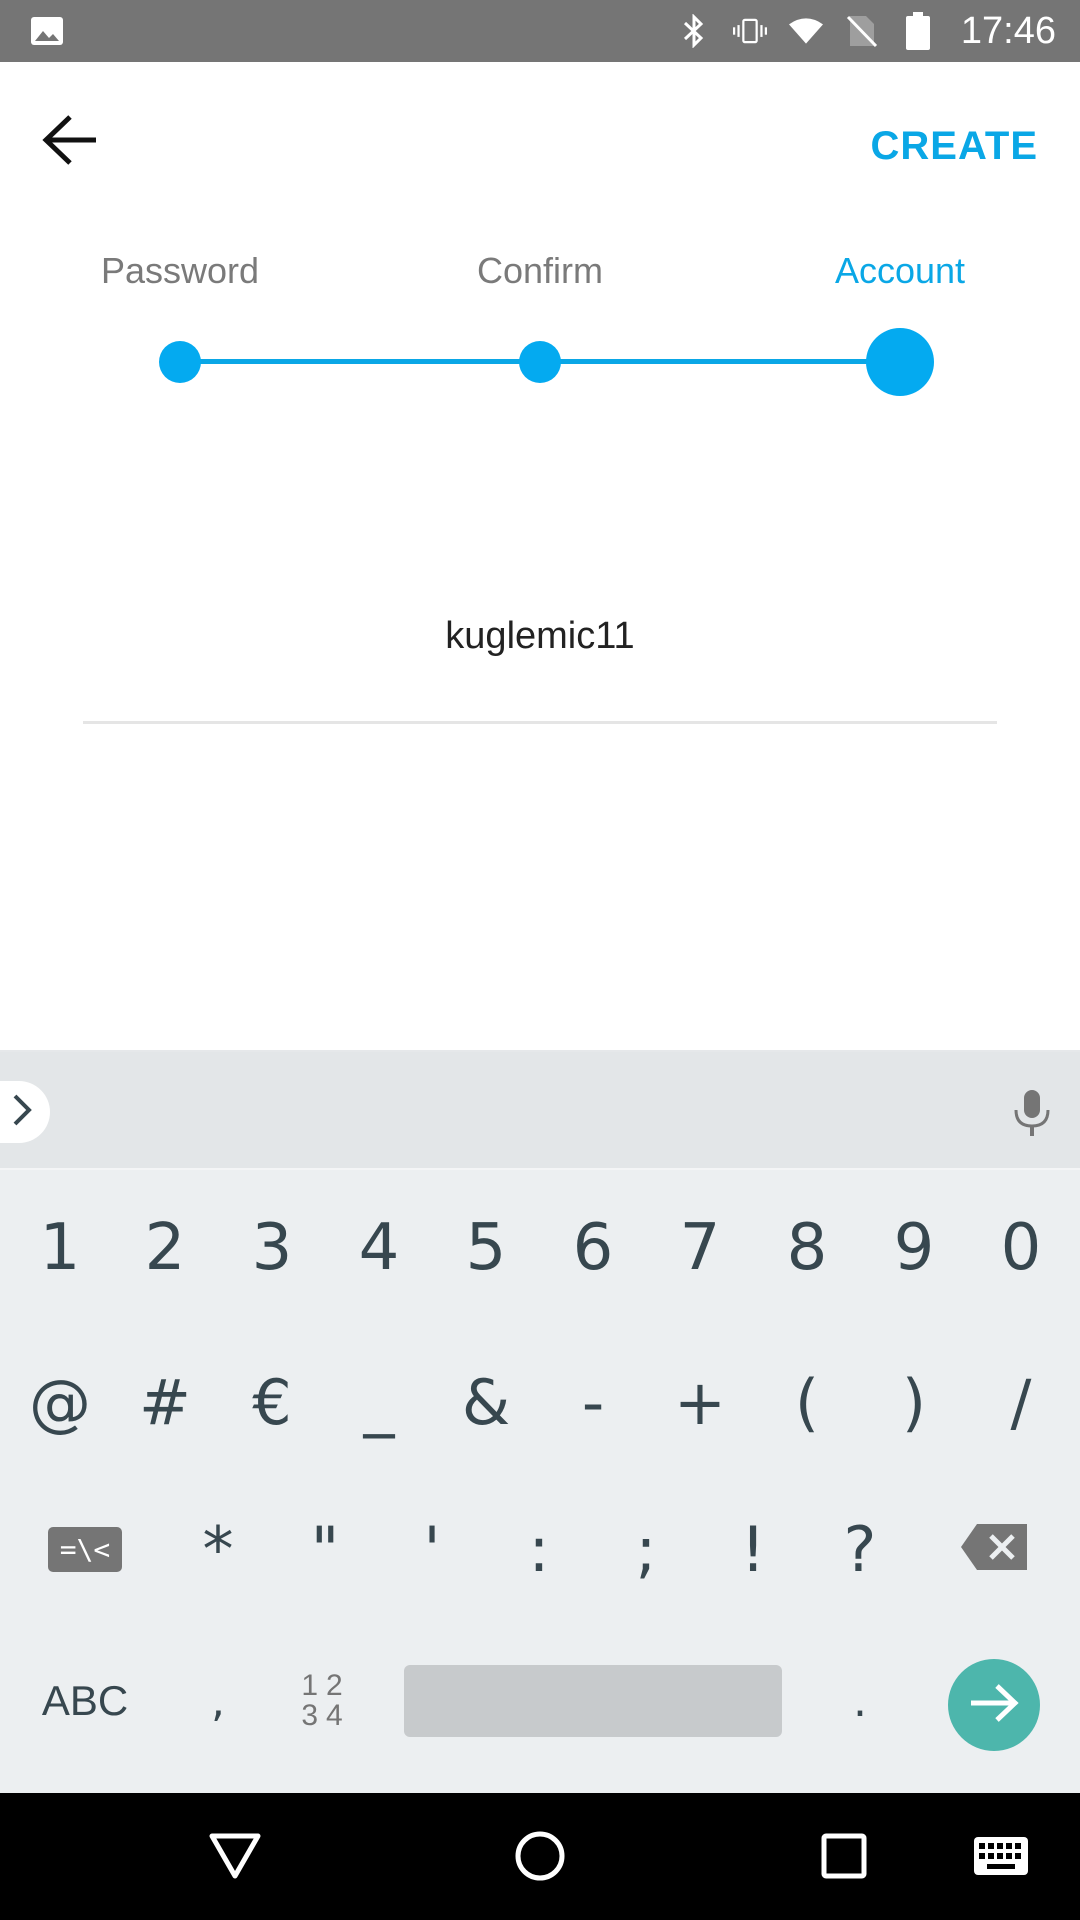 Image resolution: width=1080 pixels, height=1920 pixels. What do you see at coordinates (749, 31) in the screenshot?
I see `vibrate-icon` at bounding box center [749, 31].